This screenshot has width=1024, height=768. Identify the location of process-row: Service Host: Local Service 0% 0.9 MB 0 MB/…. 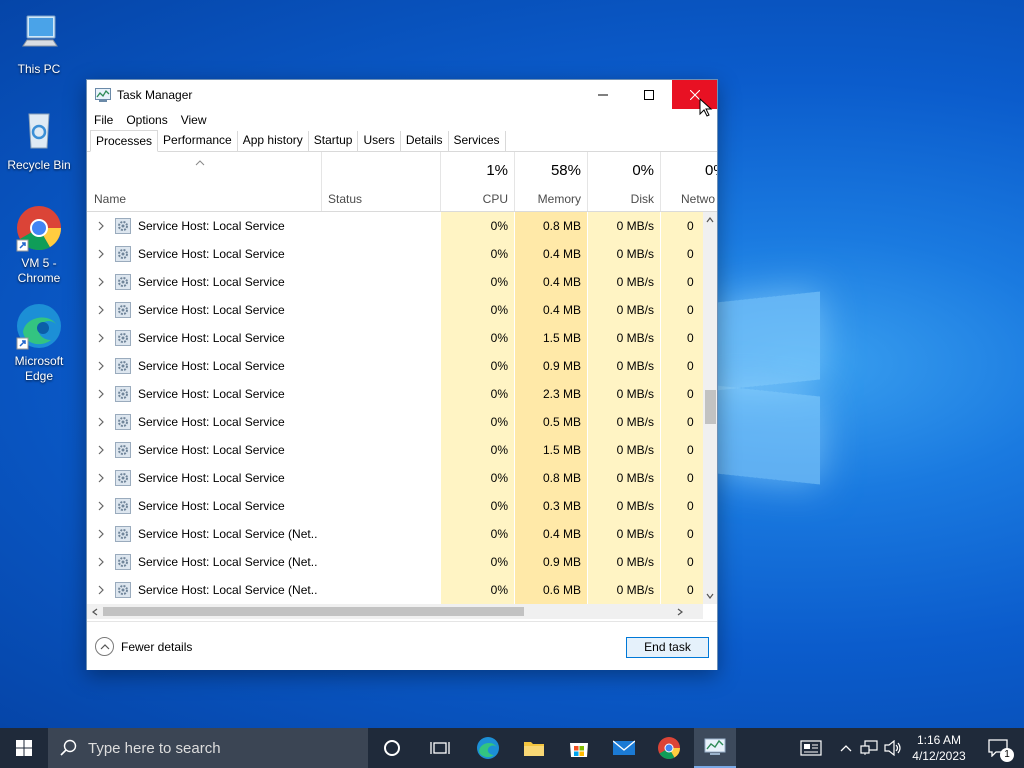
(395, 366).